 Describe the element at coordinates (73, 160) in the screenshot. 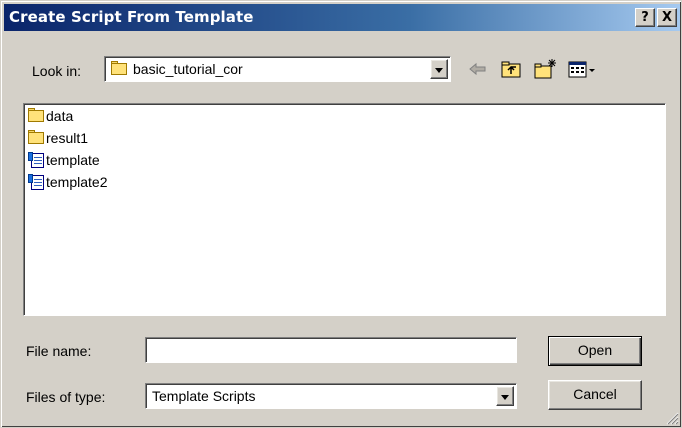

I see `file-name: template` at that location.